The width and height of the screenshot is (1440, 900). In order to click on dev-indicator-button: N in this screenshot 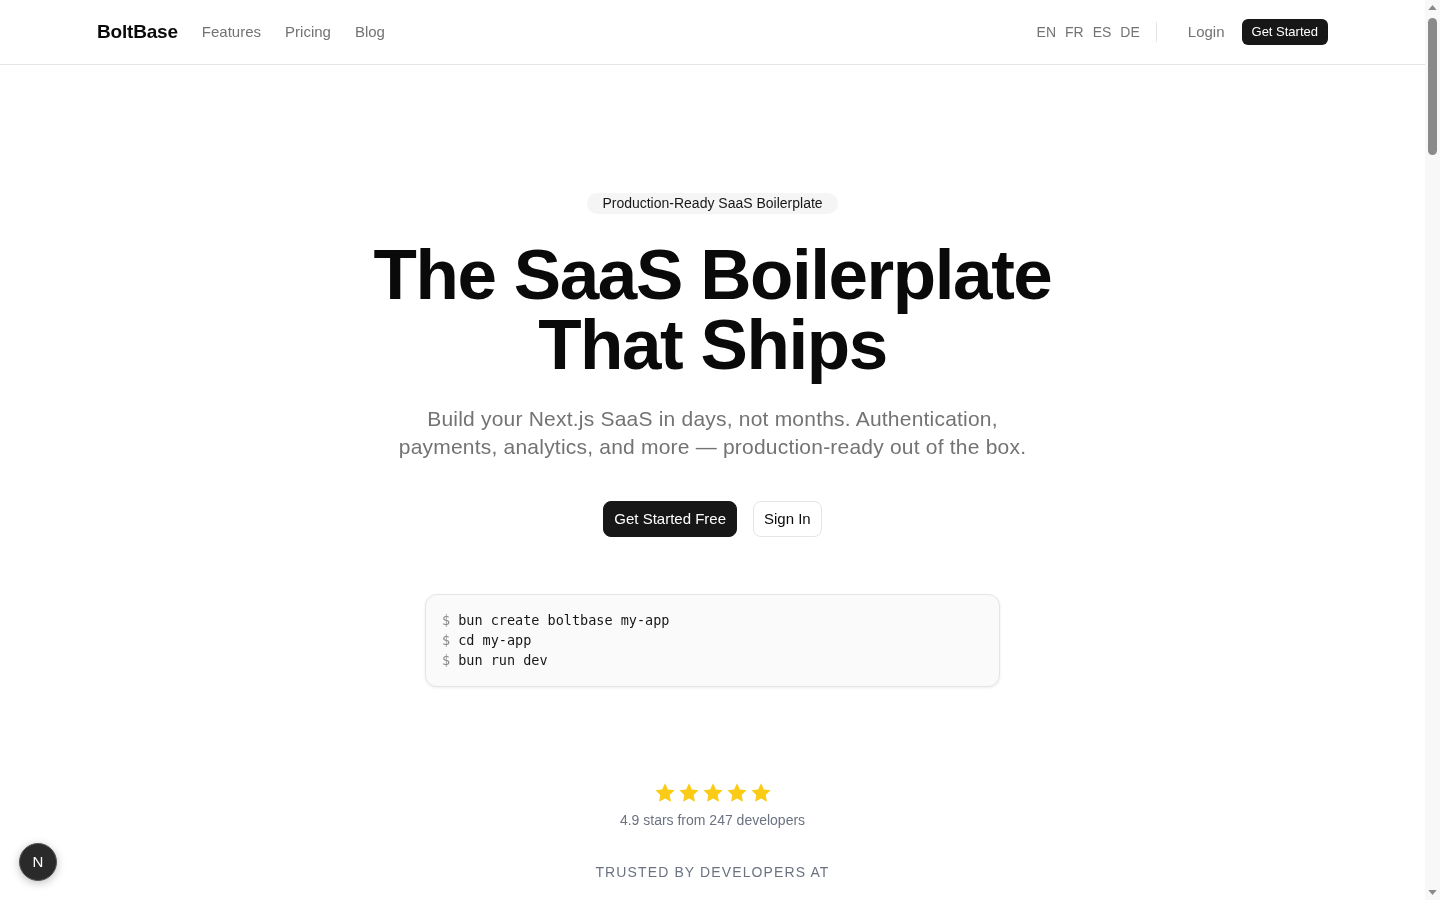, I will do `click(38, 862)`.